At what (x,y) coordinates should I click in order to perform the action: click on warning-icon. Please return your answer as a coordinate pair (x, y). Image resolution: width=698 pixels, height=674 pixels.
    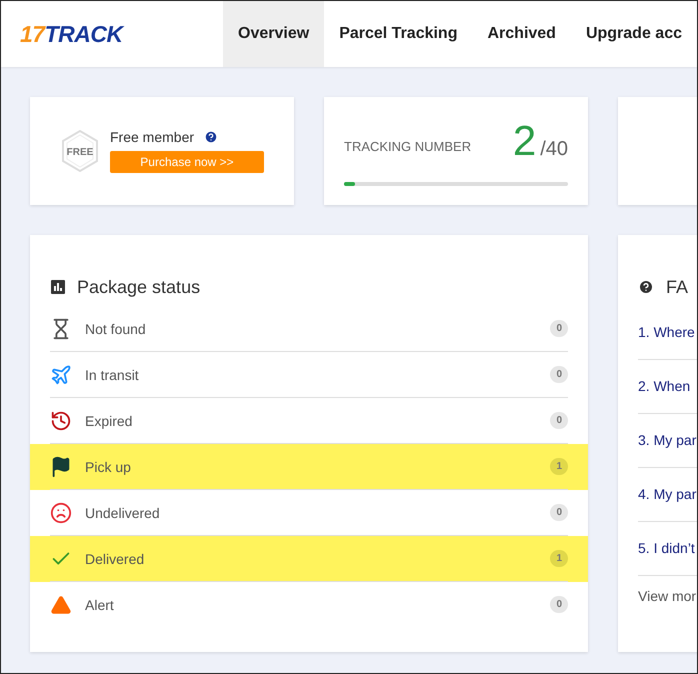
    Looking at the image, I should click on (61, 605).